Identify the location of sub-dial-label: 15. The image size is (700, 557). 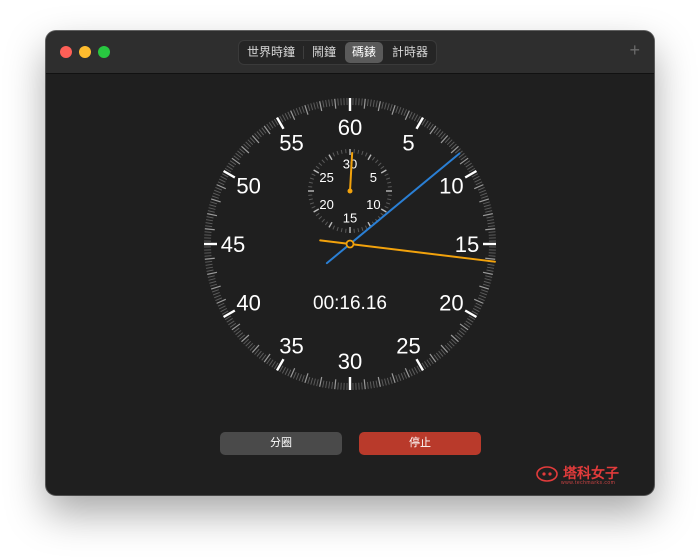
(350, 218).